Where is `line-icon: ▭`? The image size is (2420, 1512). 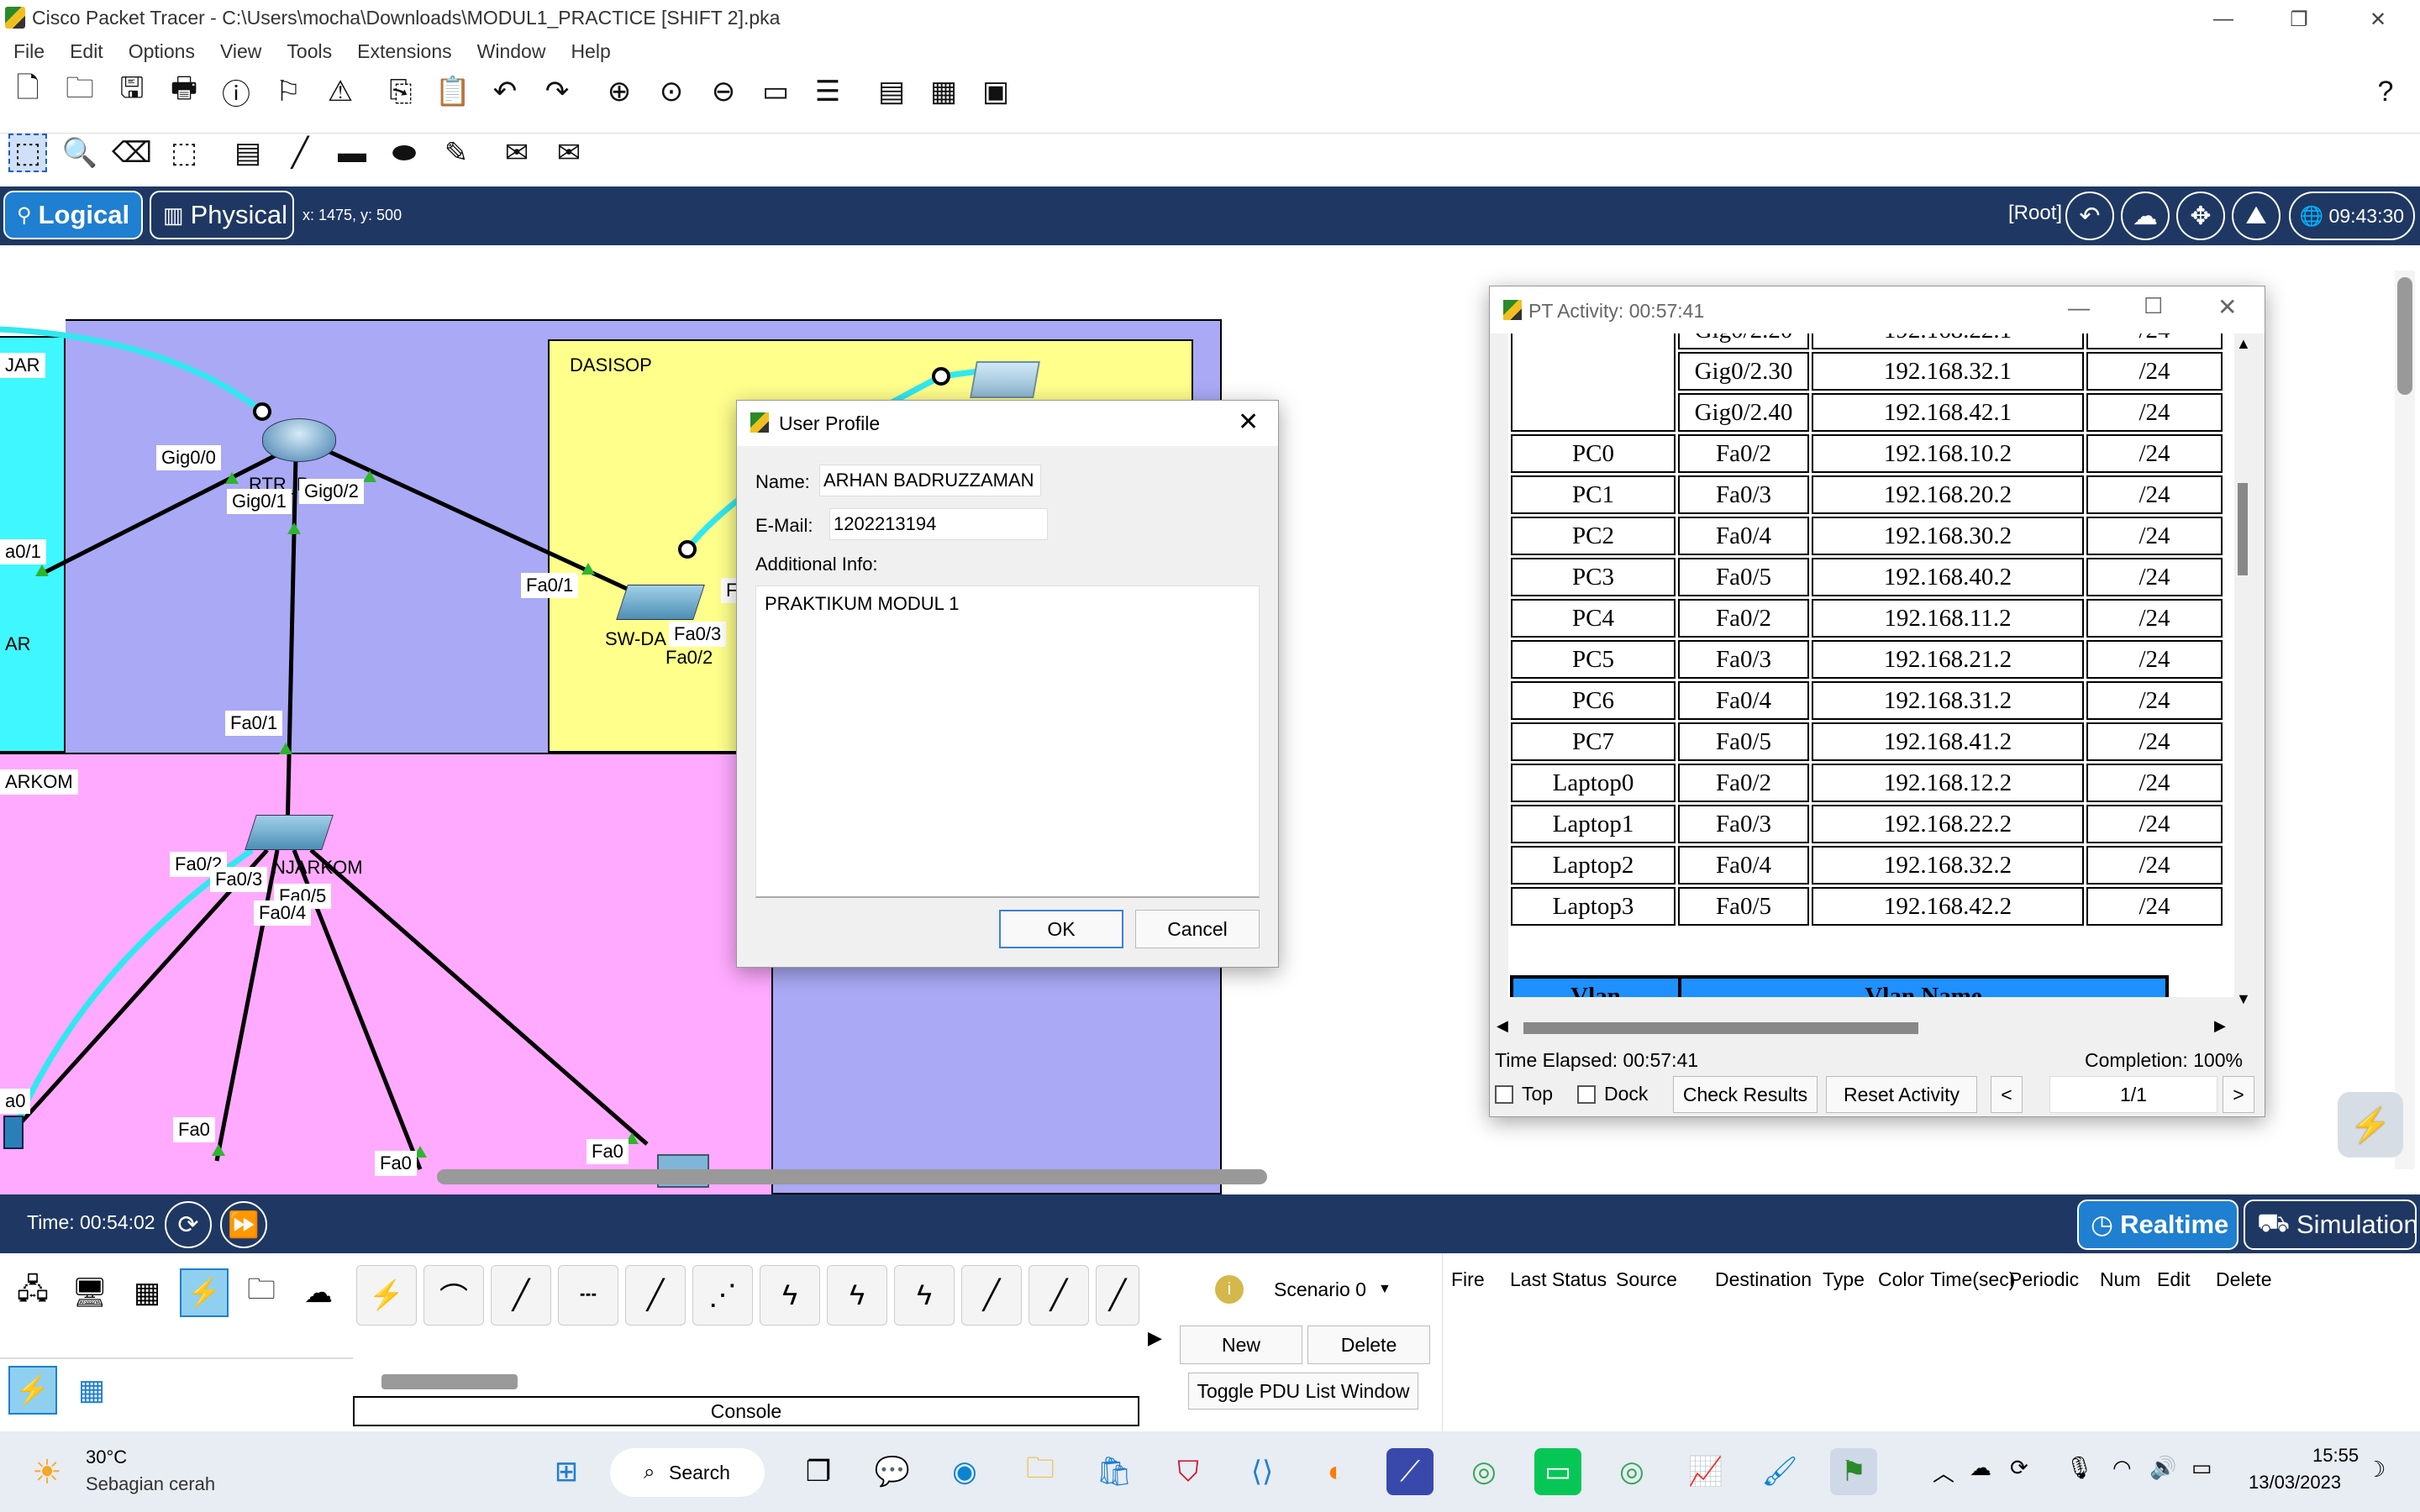 line-icon: ▭ is located at coordinates (1558, 1471).